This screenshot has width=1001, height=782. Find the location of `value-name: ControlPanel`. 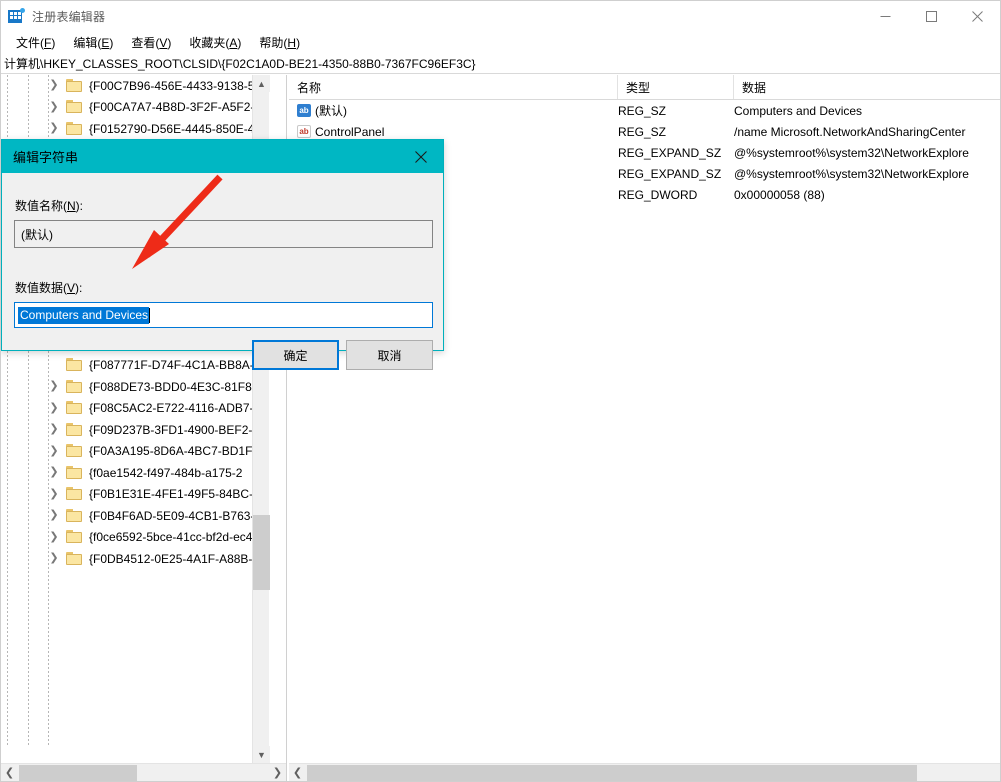

value-name: ControlPanel is located at coordinates (350, 131).